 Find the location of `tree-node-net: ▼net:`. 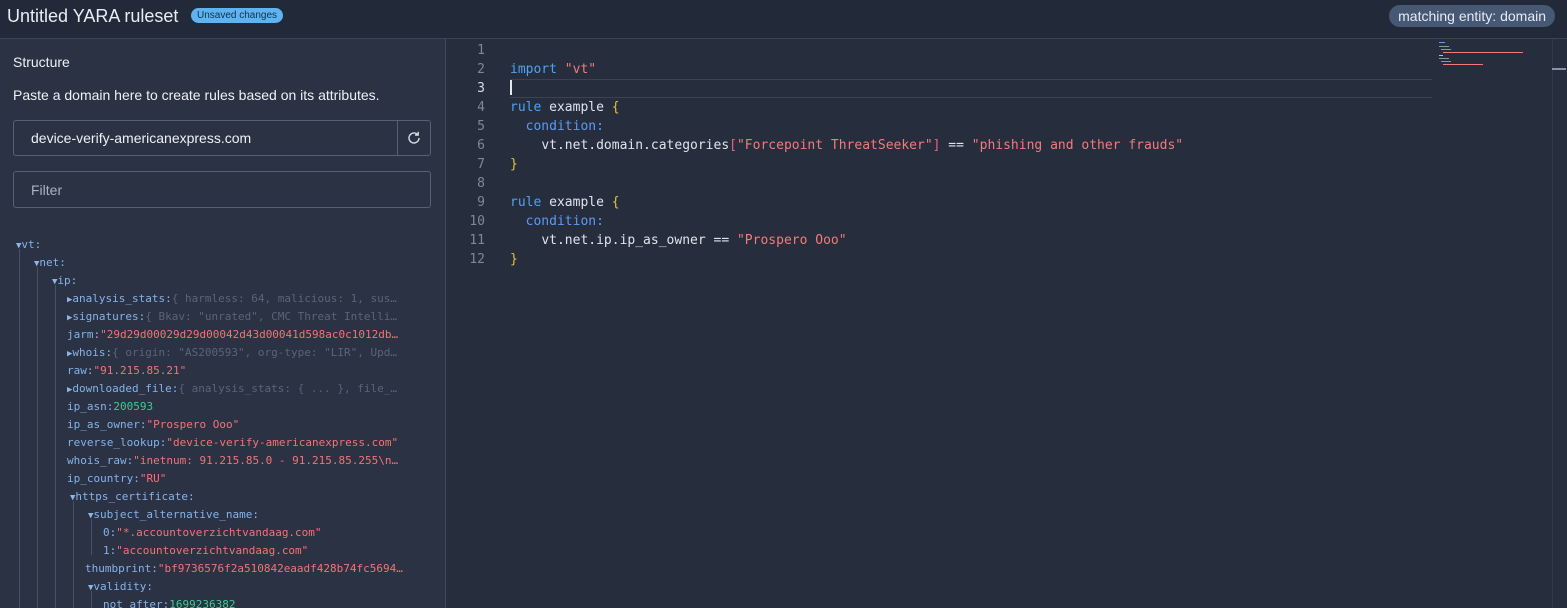

tree-node-net: ▼net: is located at coordinates (50, 263).